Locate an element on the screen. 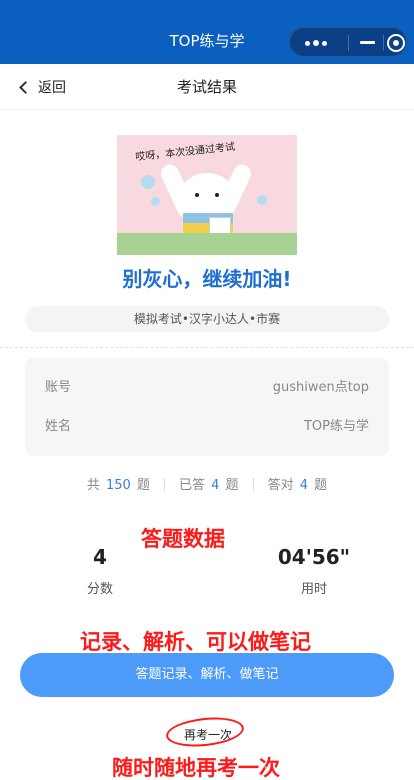 This screenshot has width=414, height=780. retake-link: 再考一次 is located at coordinates (208, 735).